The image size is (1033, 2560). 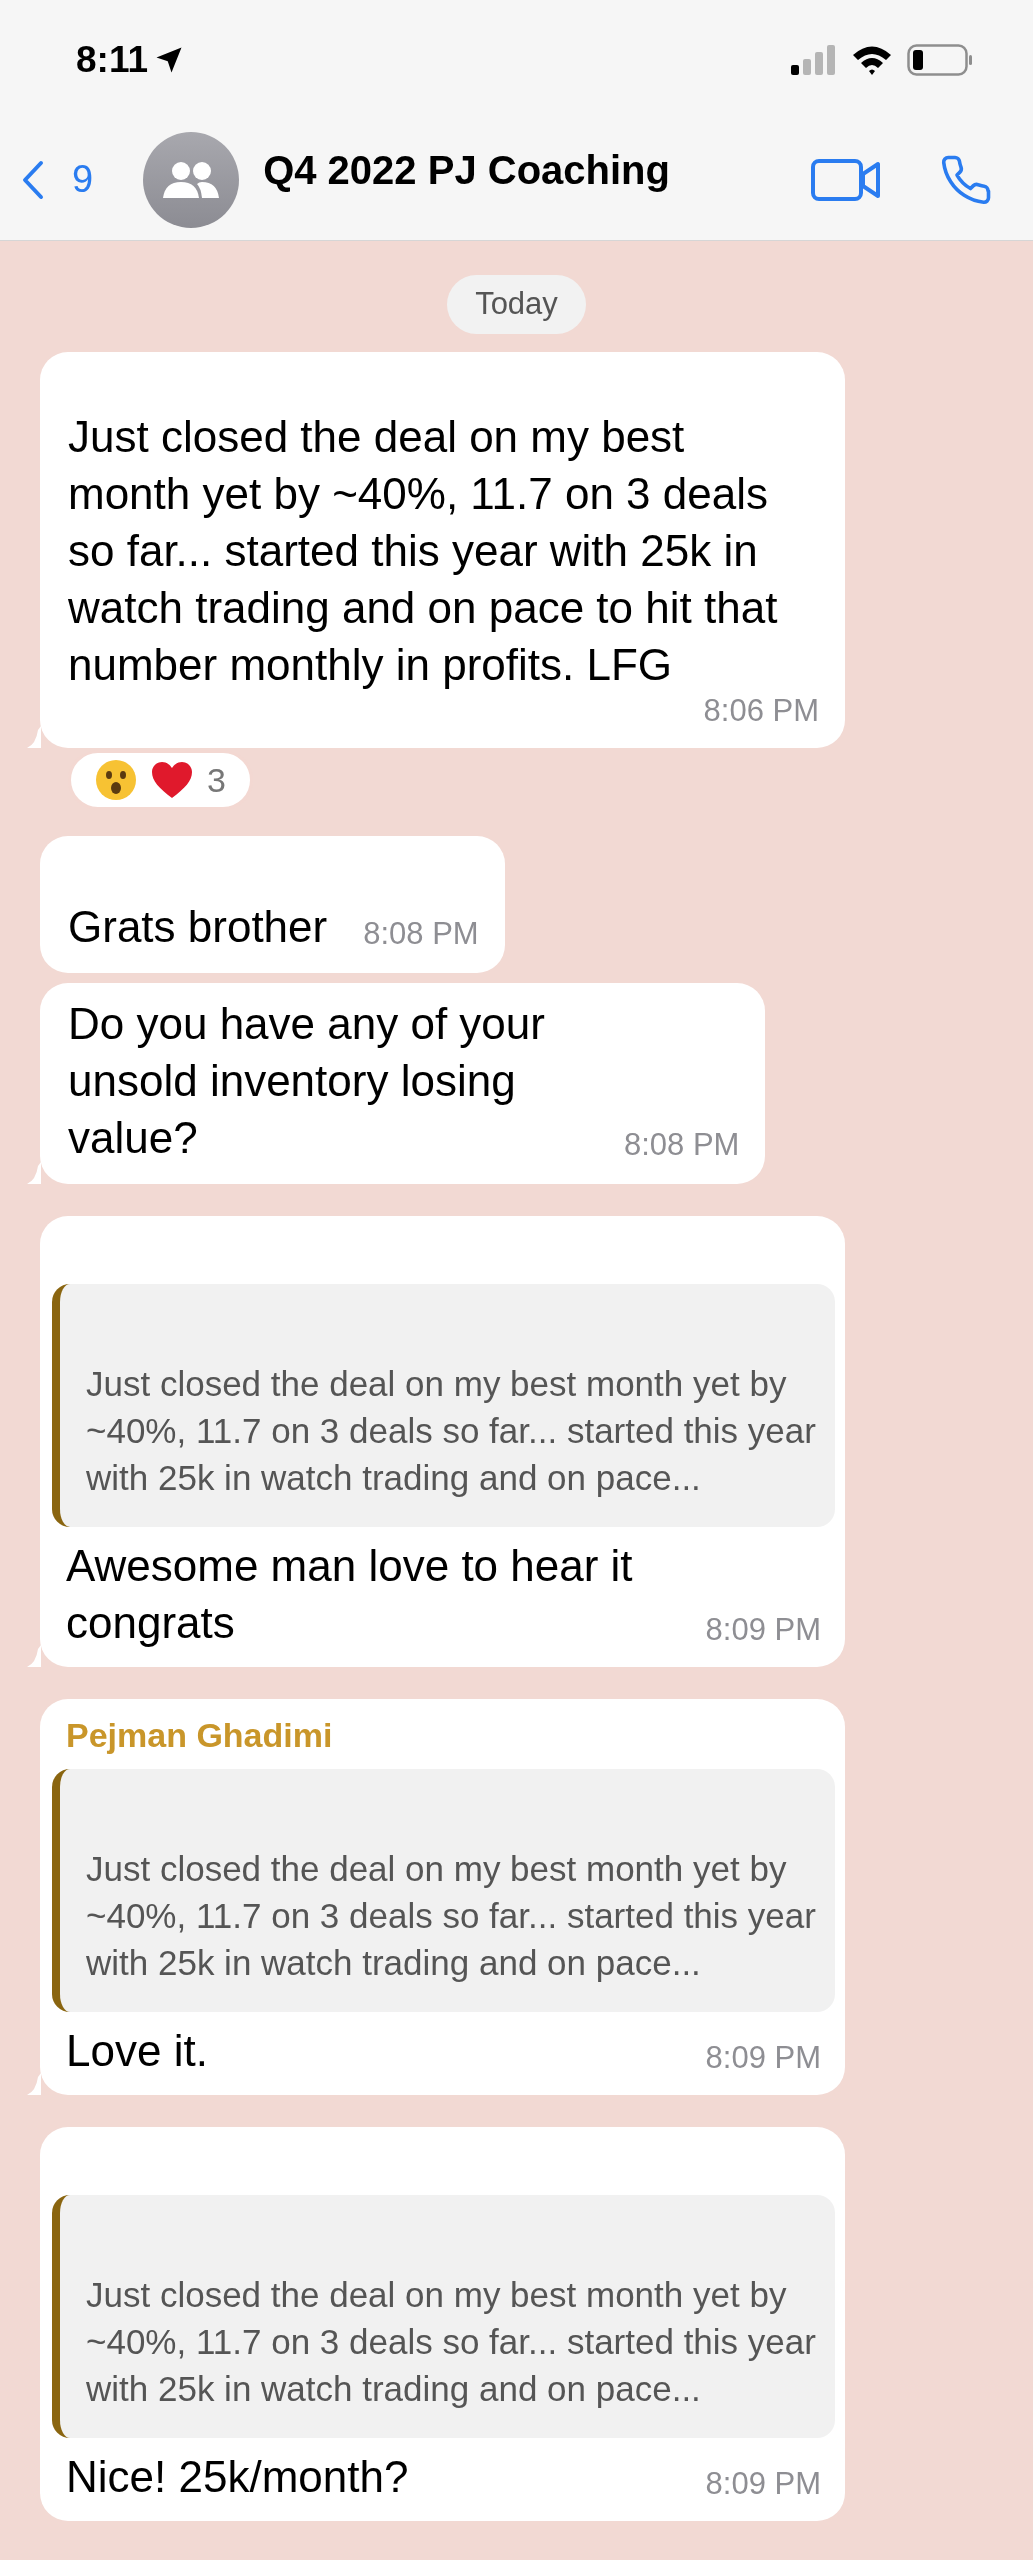 What do you see at coordinates (237, 2476) in the screenshot?
I see `message-text: Nice! 25k/month?` at bounding box center [237, 2476].